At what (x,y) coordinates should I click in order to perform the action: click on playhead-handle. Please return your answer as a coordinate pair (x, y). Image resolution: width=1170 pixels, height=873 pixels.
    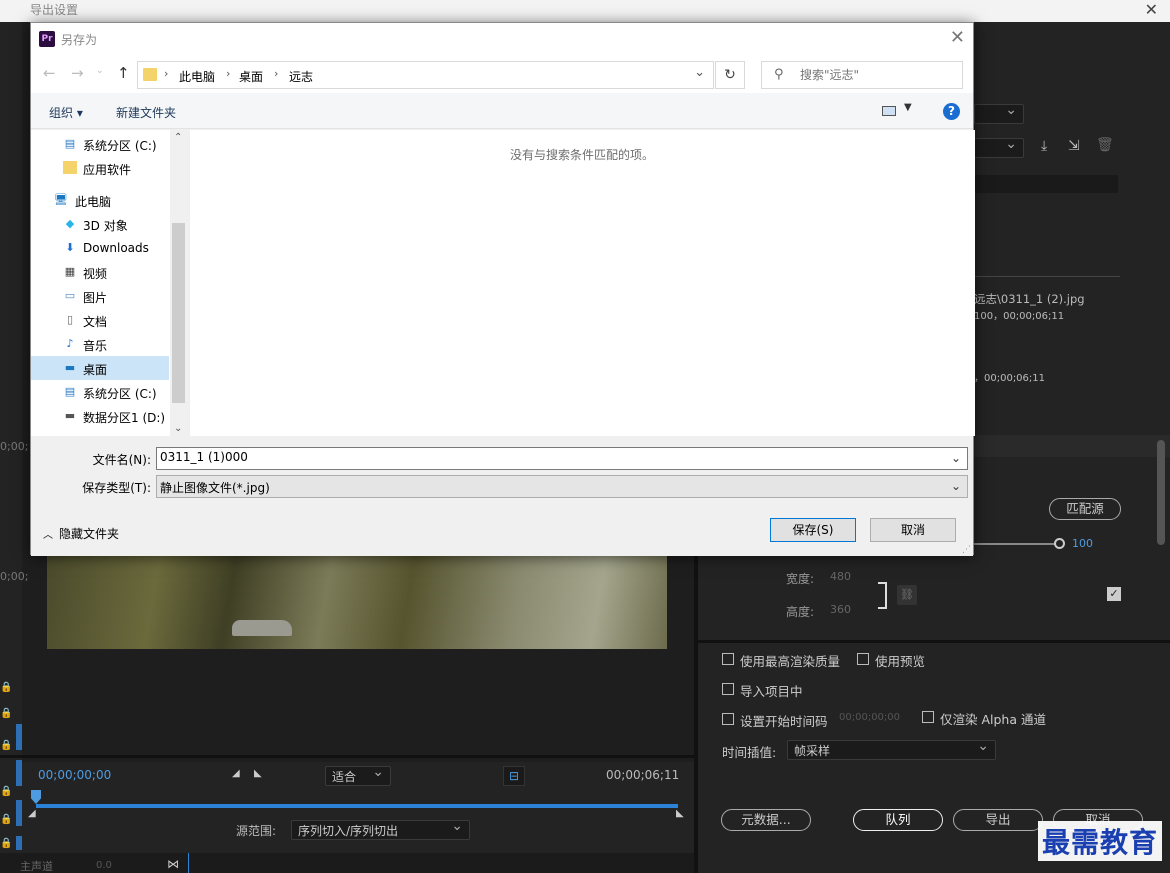
    Looking at the image, I should click on (36, 797).